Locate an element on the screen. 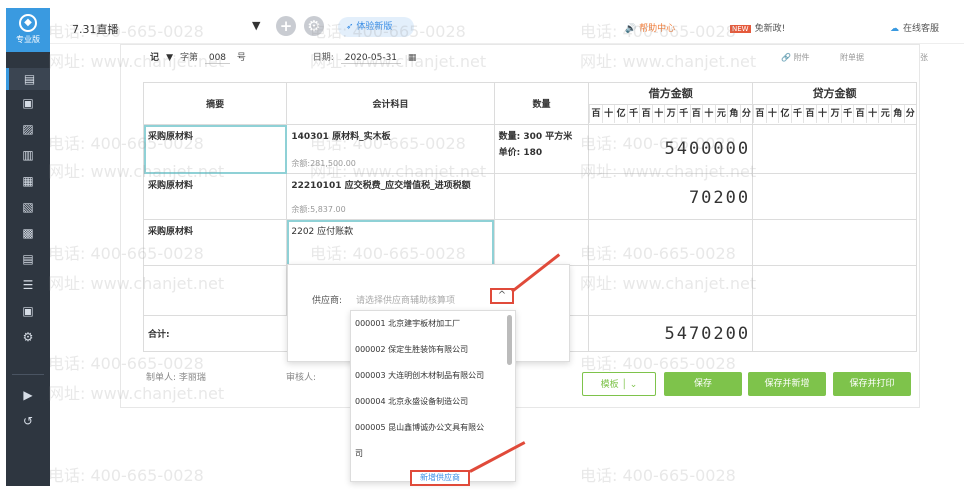  account-set-name: 7.31直播 is located at coordinates (95, 29).